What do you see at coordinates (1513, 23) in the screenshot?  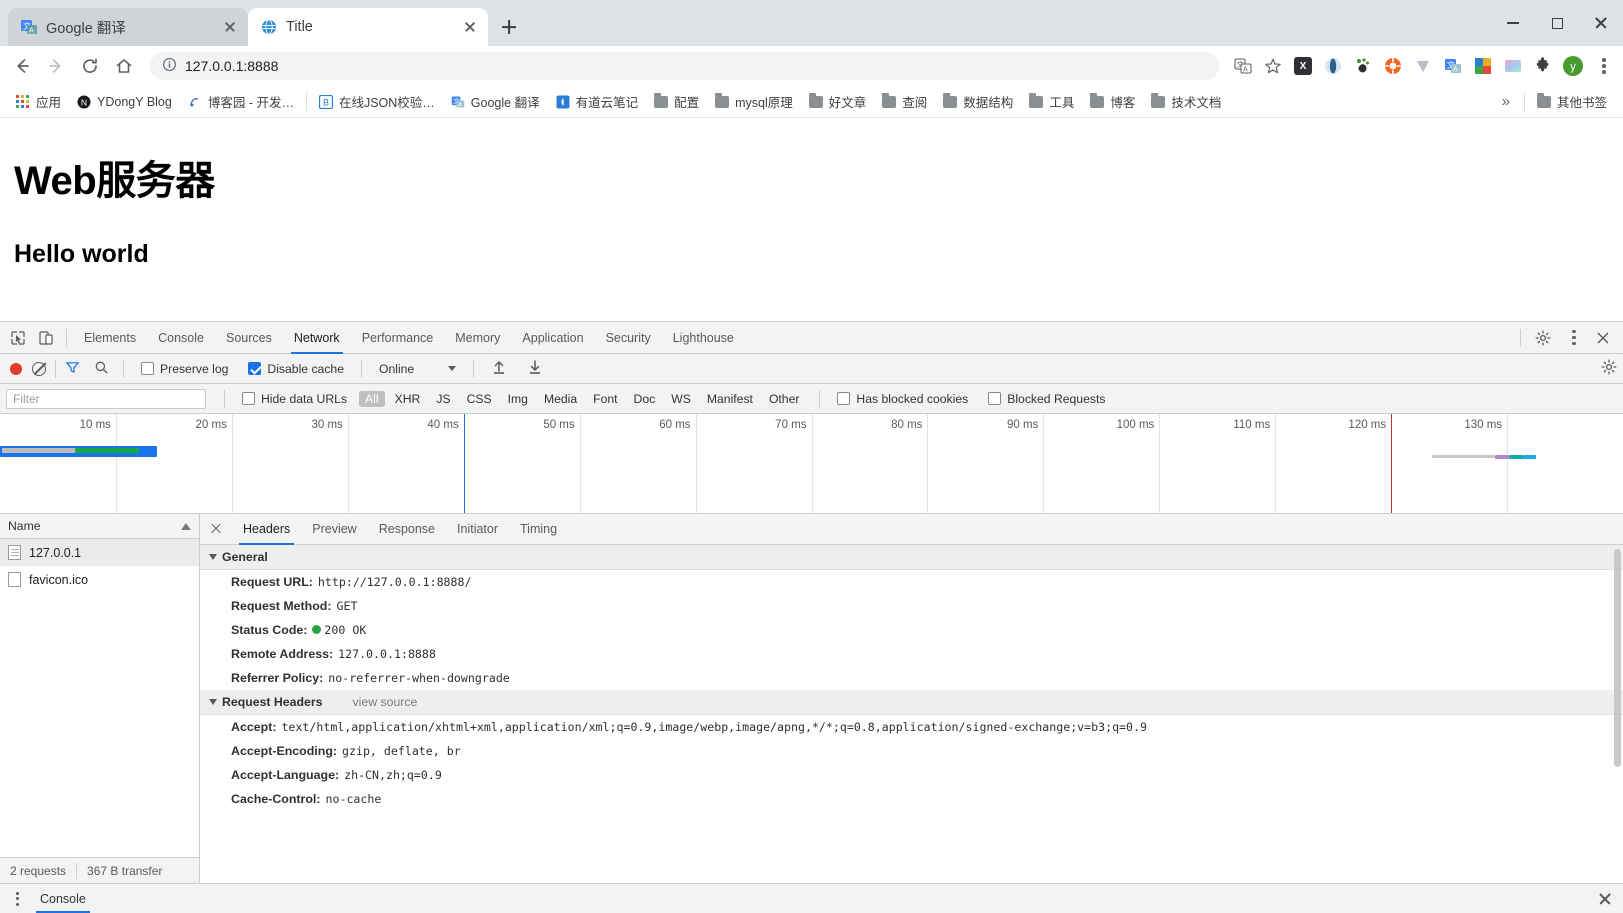 I see `minimize-button` at bounding box center [1513, 23].